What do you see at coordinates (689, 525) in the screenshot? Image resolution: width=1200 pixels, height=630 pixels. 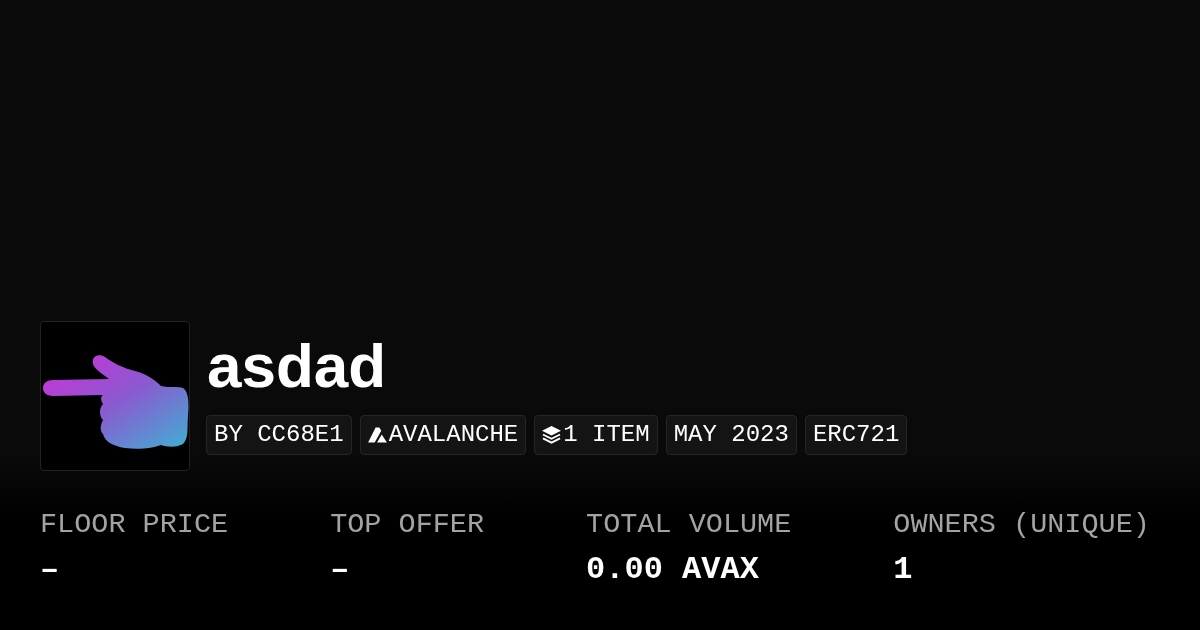 I see `stat-label: TOTAL VOLUME` at bounding box center [689, 525].